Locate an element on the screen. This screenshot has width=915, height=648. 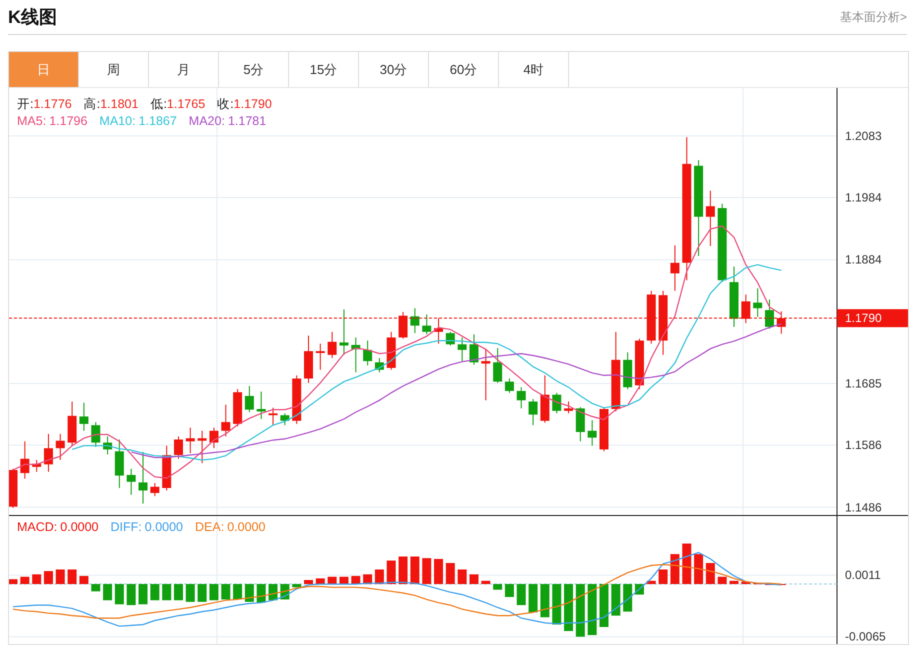
legend-series-name: MA20: is located at coordinates (206, 121).